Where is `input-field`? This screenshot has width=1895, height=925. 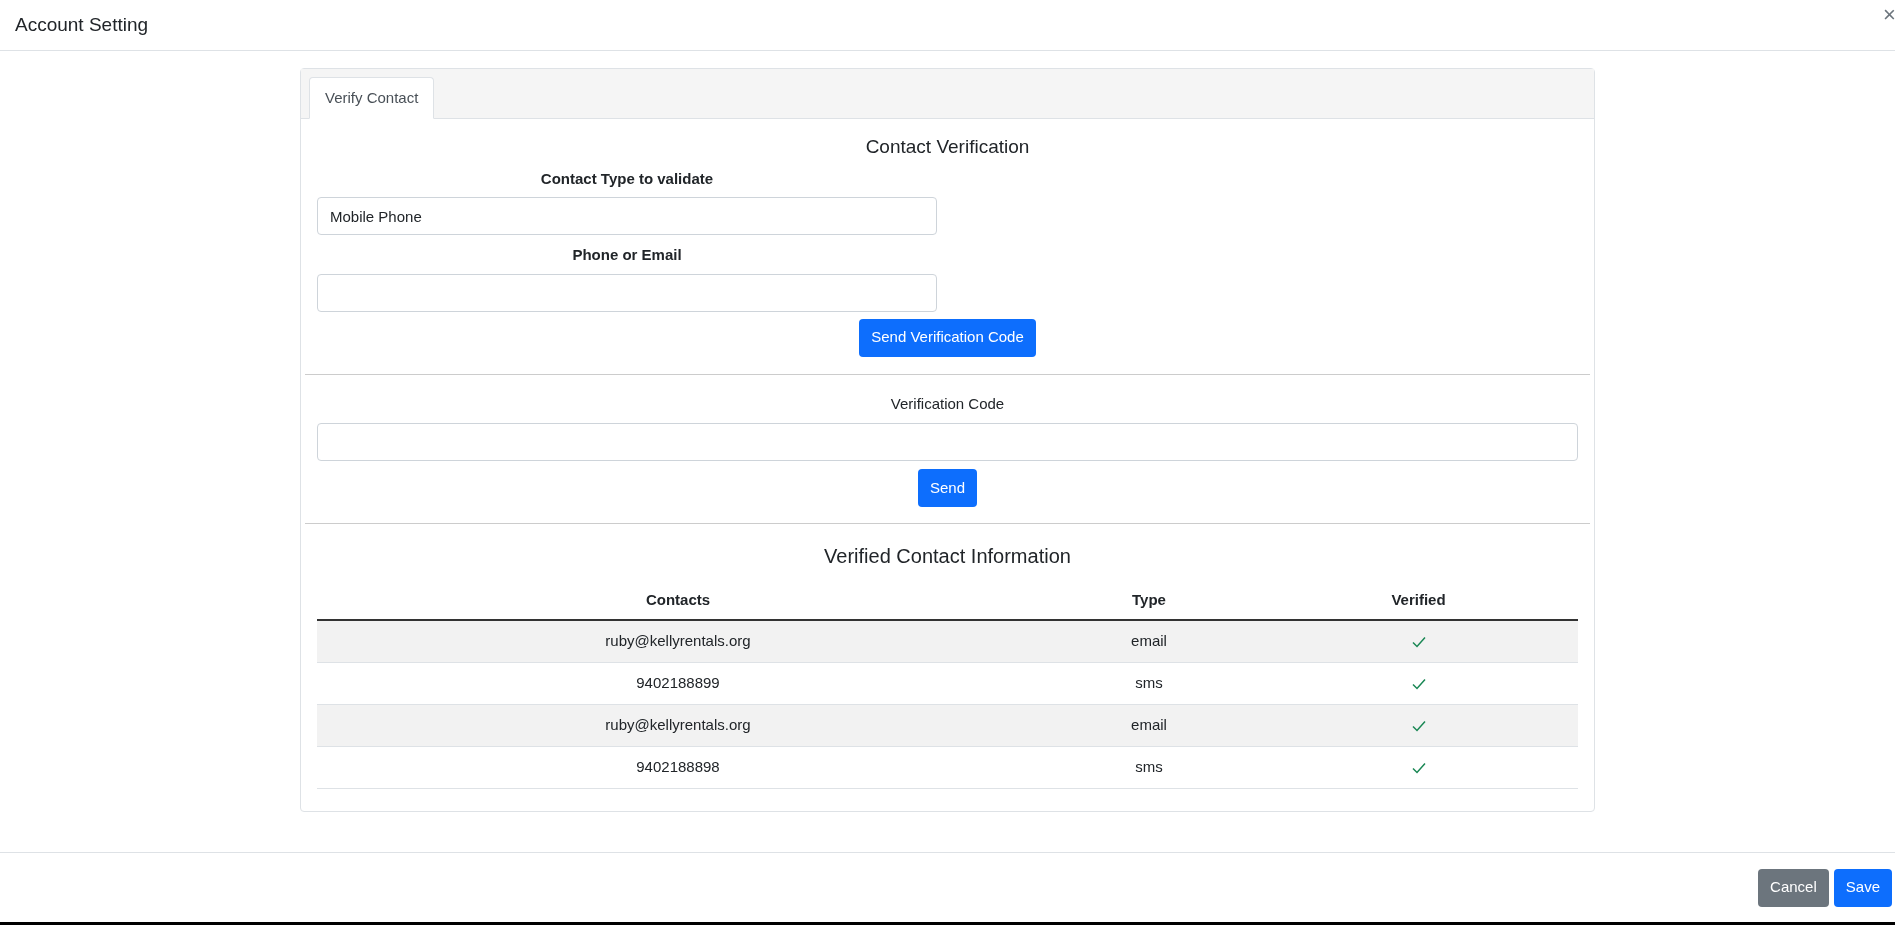
input-field is located at coordinates (627, 292).